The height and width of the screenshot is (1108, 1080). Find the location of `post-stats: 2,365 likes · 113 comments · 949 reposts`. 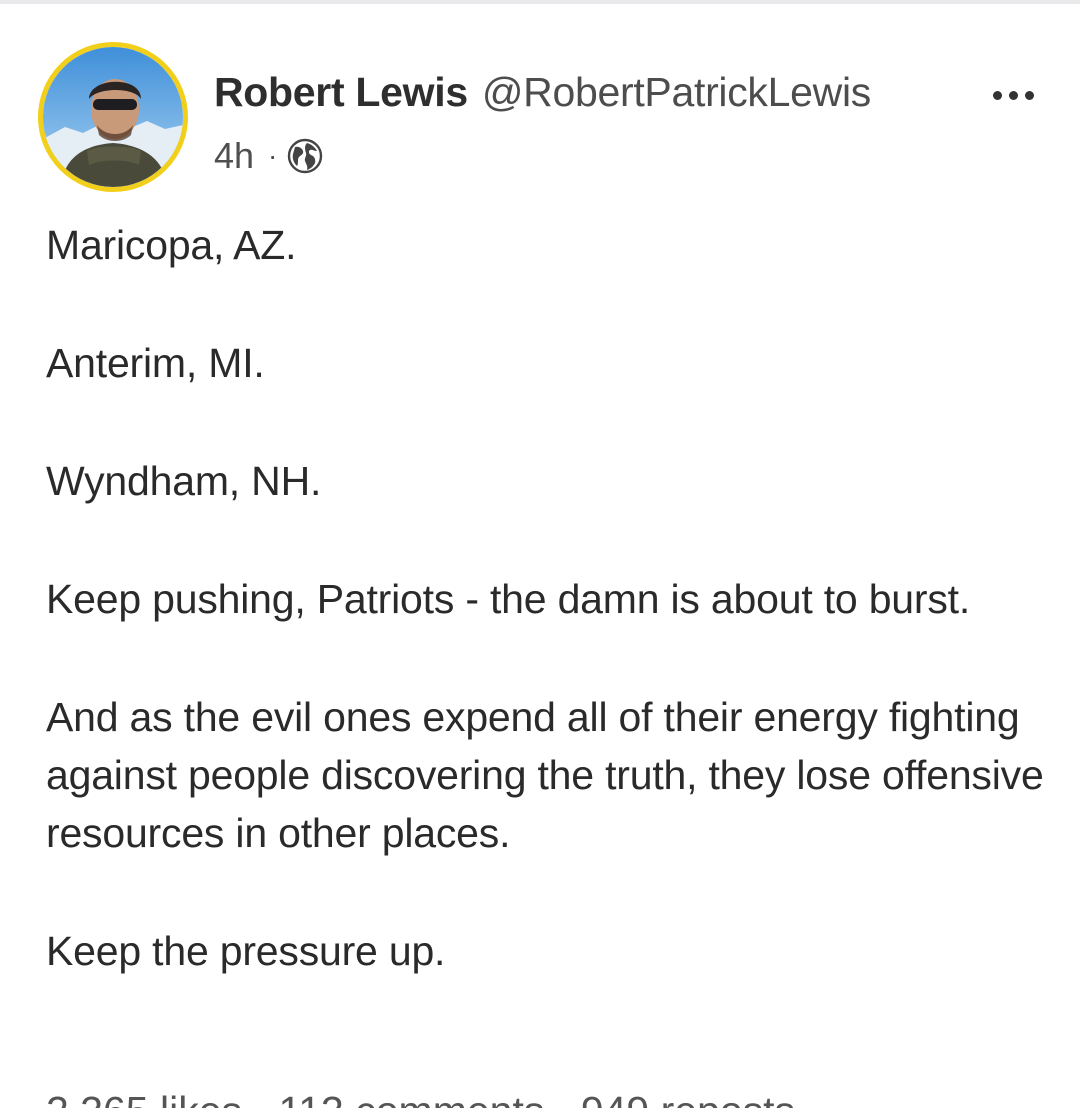

post-stats: 2,365 likes · 113 comments · 949 reposts is located at coordinates (420, 1097).